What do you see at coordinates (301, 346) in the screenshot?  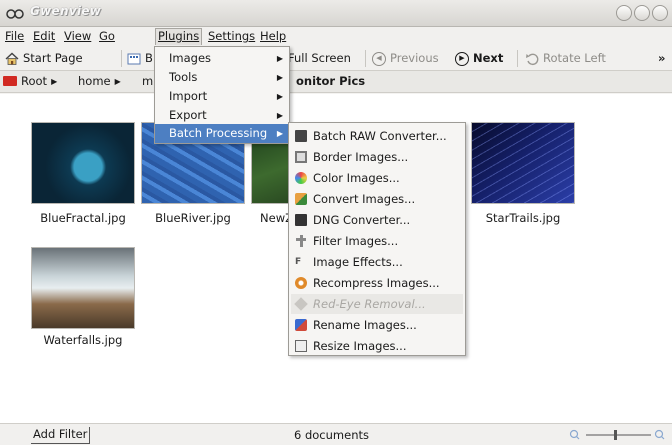 I see `resize-icon` at bounding box center [301, 346].